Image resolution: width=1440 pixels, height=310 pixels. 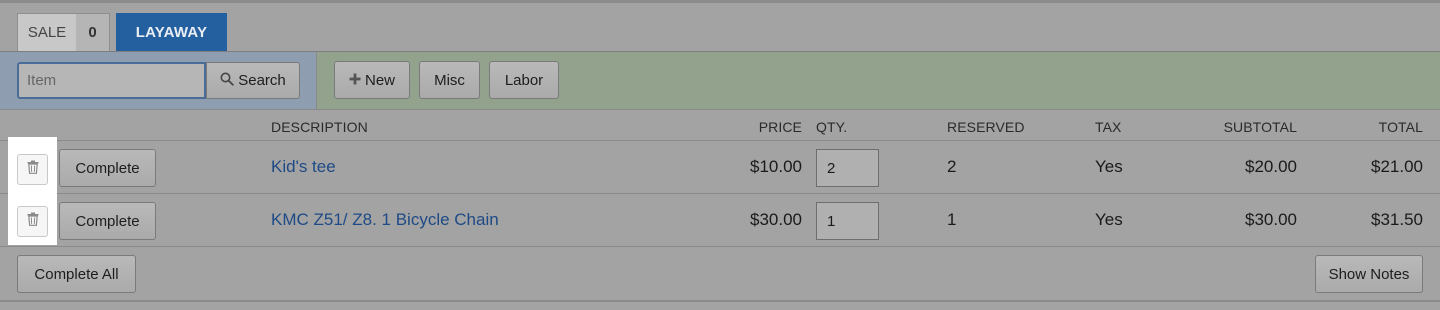 What do you see at coordinates (262, 80) in the screenshot?
I see `search-button-label: Search` at bounding box center [262, 80].